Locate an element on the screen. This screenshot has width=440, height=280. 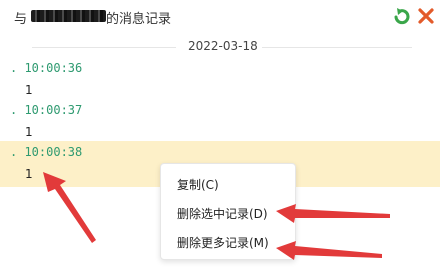
message-time: . 10:00:38 is located at coordinates (46, 152).